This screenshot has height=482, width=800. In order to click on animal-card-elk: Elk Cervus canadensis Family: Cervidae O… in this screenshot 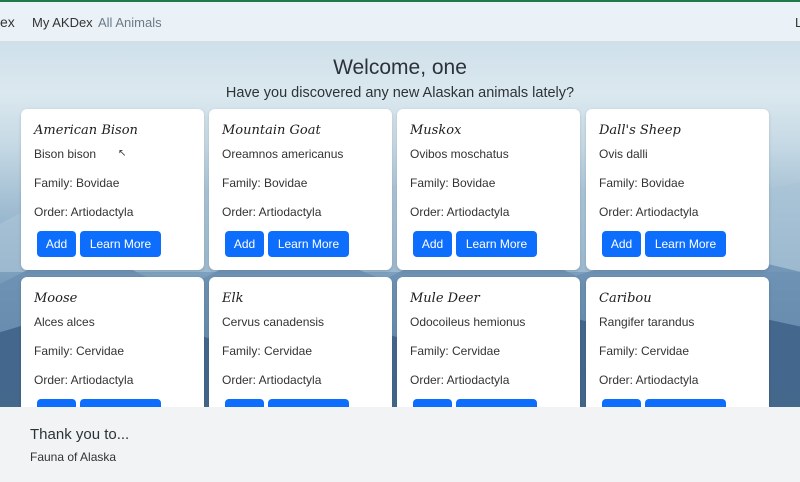, I will do `click(300, 342)`.